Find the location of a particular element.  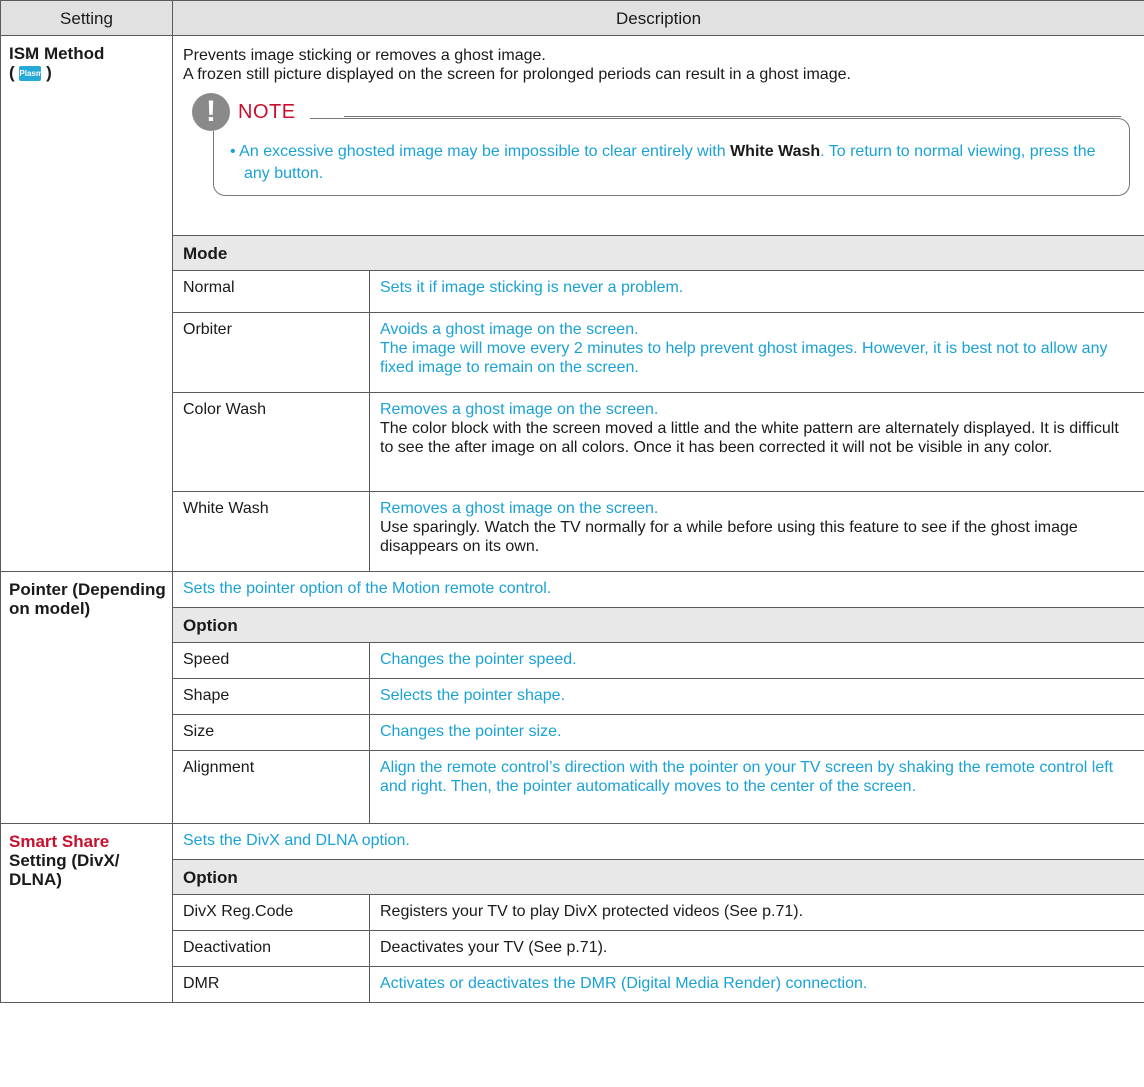

mode-name: Orbiter is located at coordinates (271, 352).